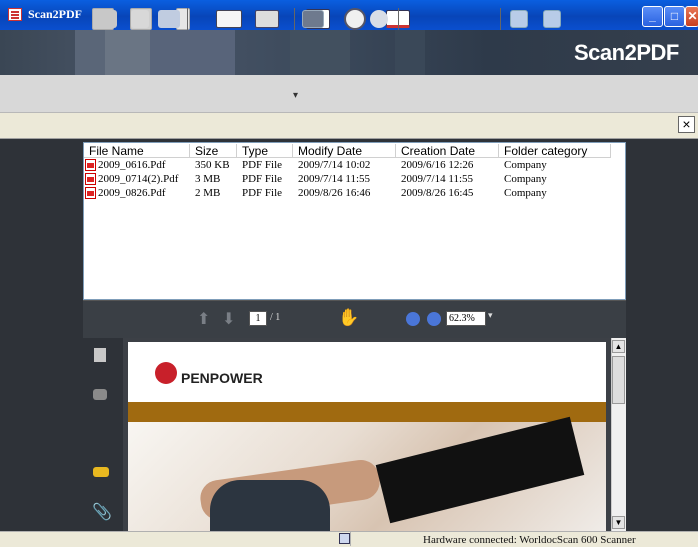  Describe the element at coordinates (437, 193) in the screenshot. I see `file-created: 2009/8/26 16:45` at that location.